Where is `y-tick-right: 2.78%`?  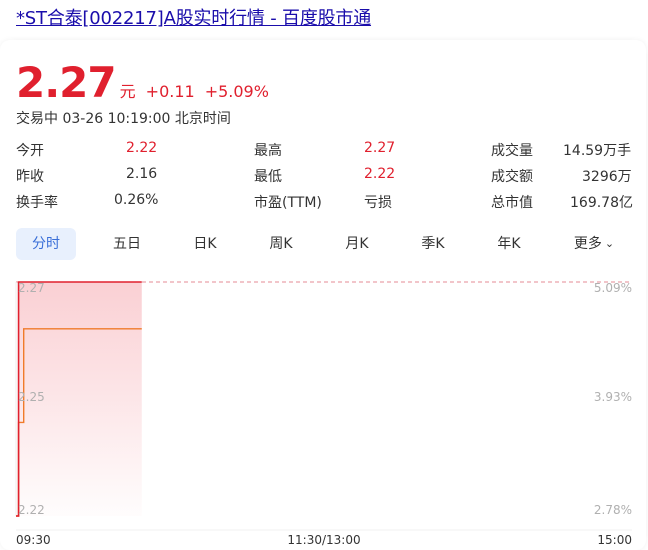
y-tick-right: 2.78% is located at coordinates (613, 510).